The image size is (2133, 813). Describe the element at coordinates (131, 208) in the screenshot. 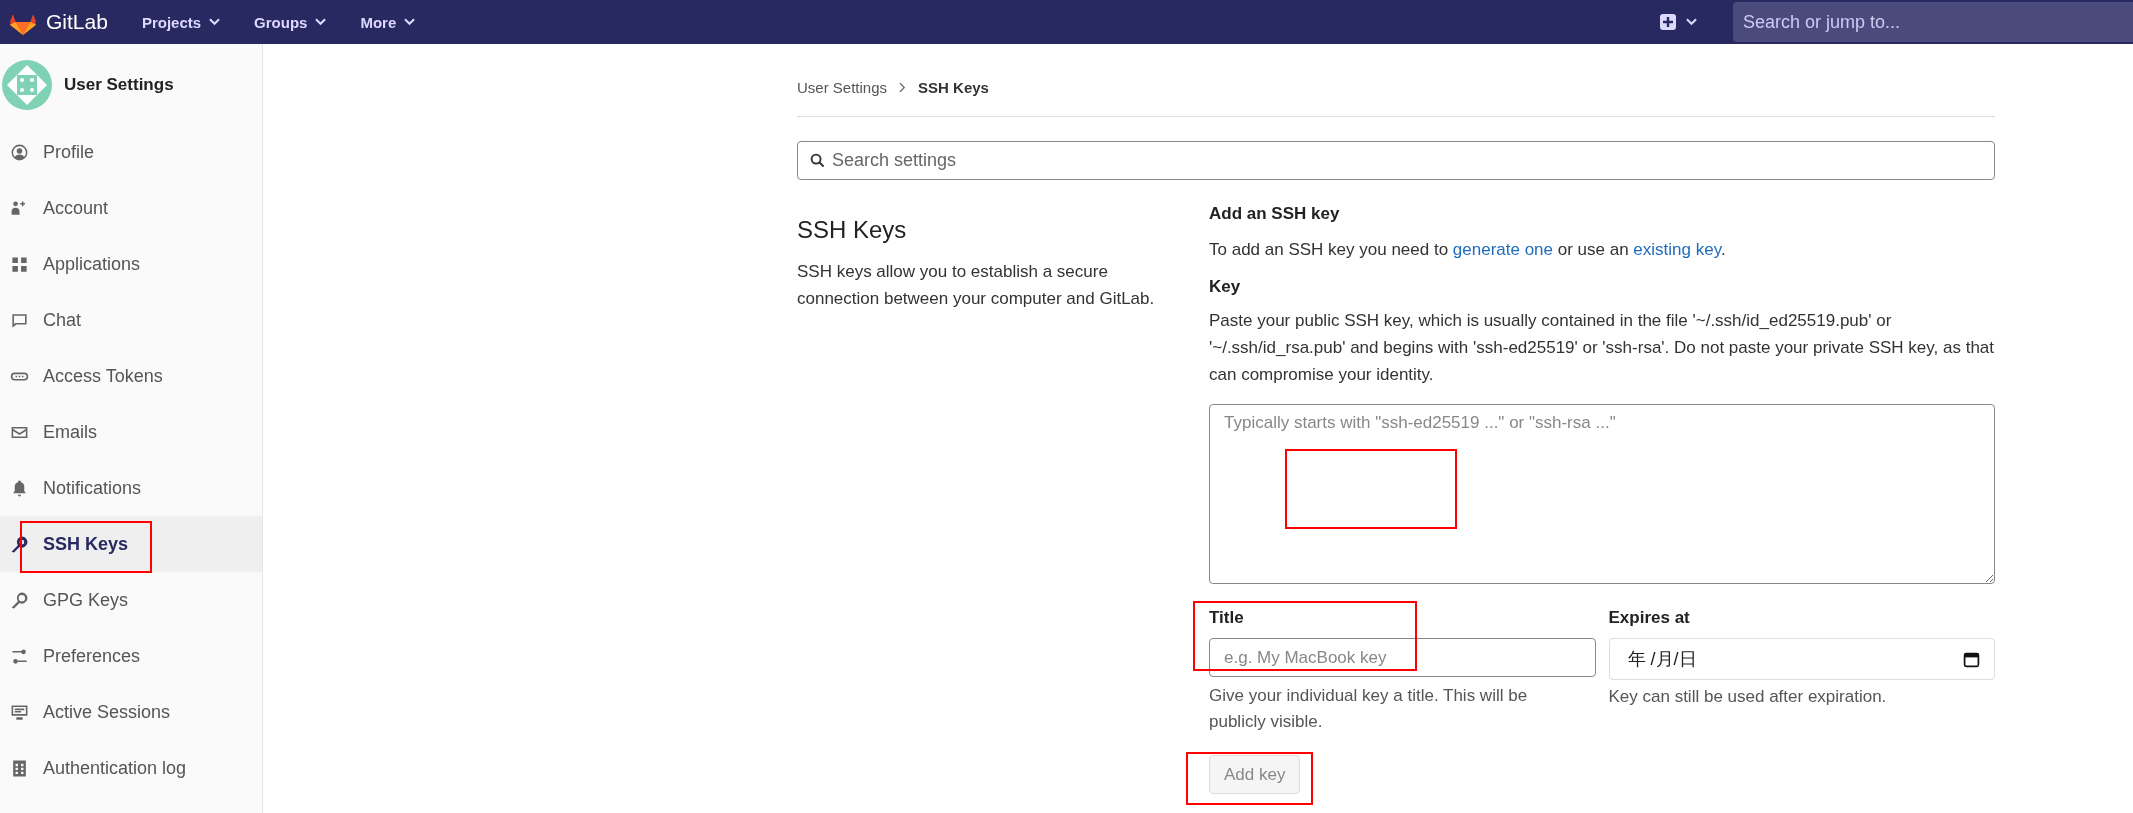

I see `sidebar-item: Account` at that location.